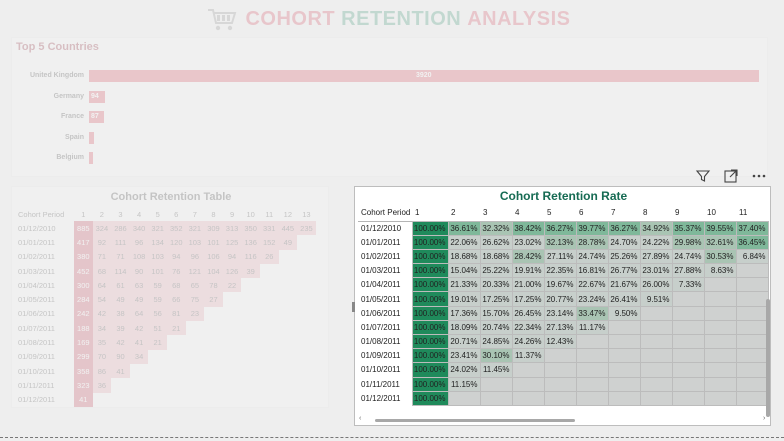  I want to click on country-bar-label: 87, so click(95, 116).